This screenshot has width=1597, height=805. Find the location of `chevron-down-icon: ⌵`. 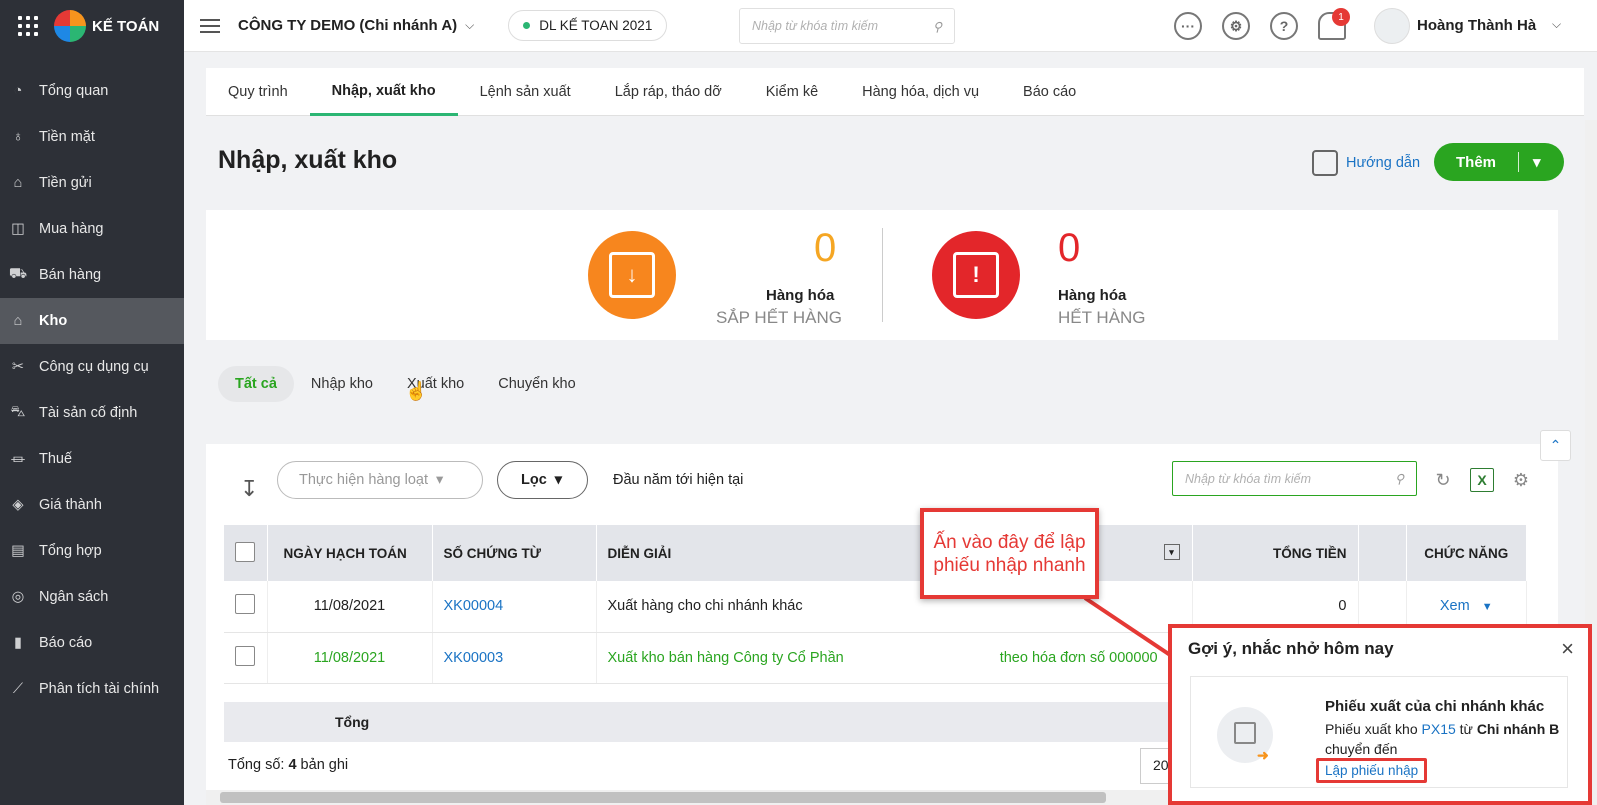

chevron-down-icon: ⌵ is located at coordinates (469, 25).